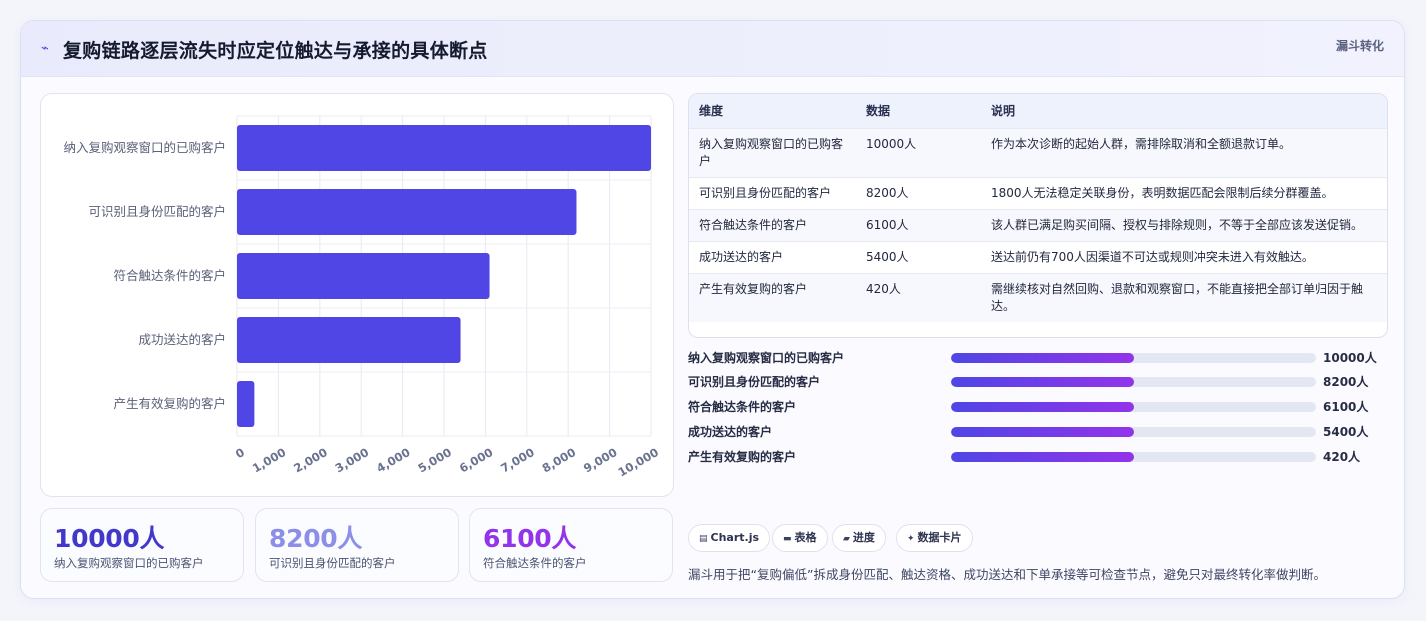 The width and height of the screenshot is (1426, 621). Describe the element at coordinates (638, 462) in the screenshot. I see `x-tick-label: 10,000` at that location.